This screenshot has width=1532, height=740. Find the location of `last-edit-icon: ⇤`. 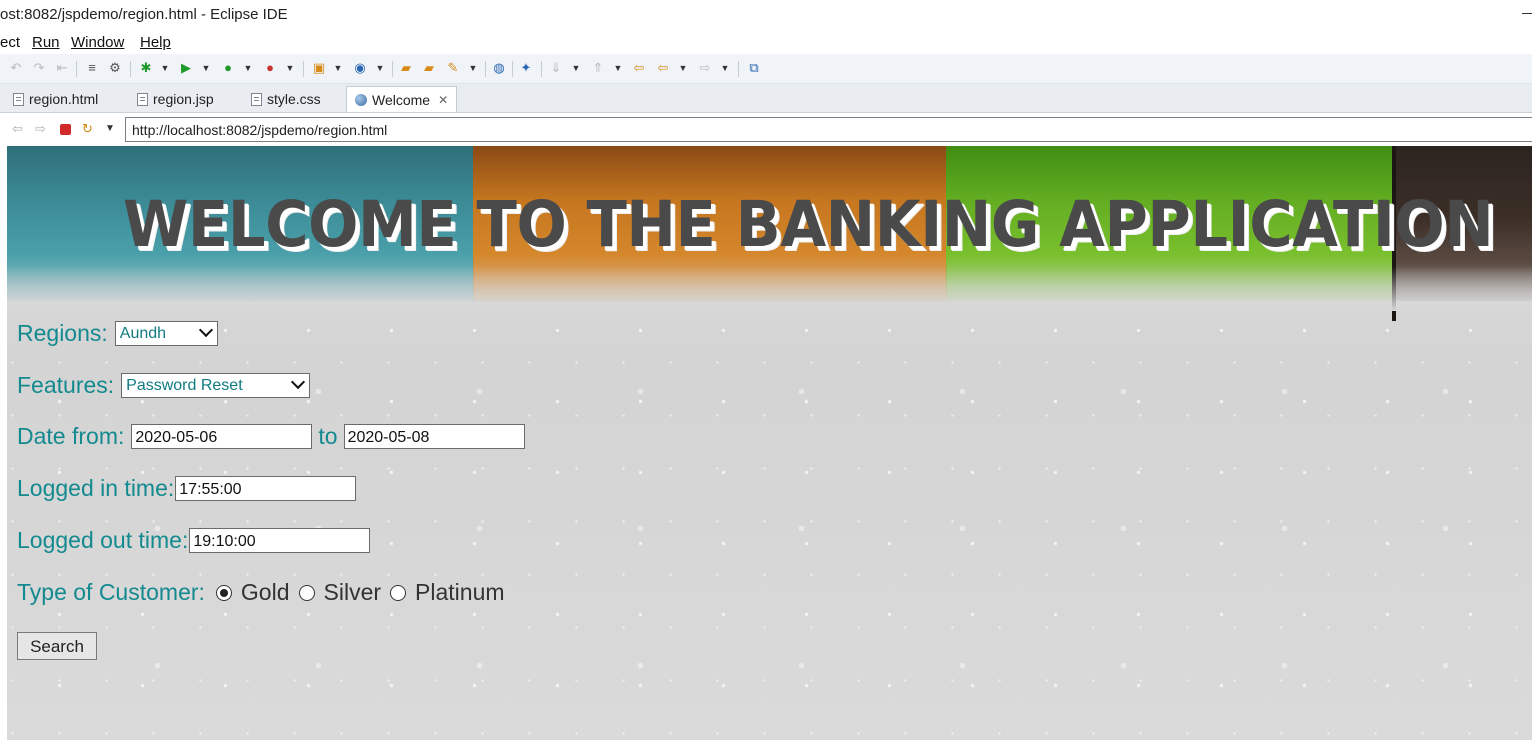

last-edit-icon: ⇤ is located at coordinates (62, 68).